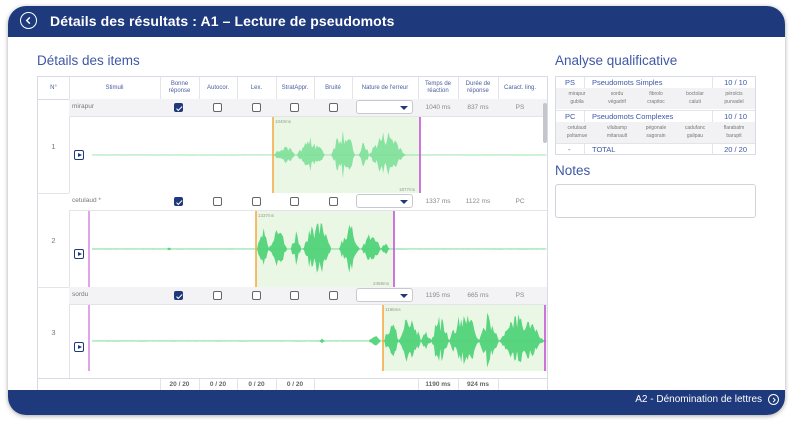 Image resolution: width=794 pixels, height=428 pixels. I want to click on waveform-2: 1337ms 2459ms, so click(317, 249).